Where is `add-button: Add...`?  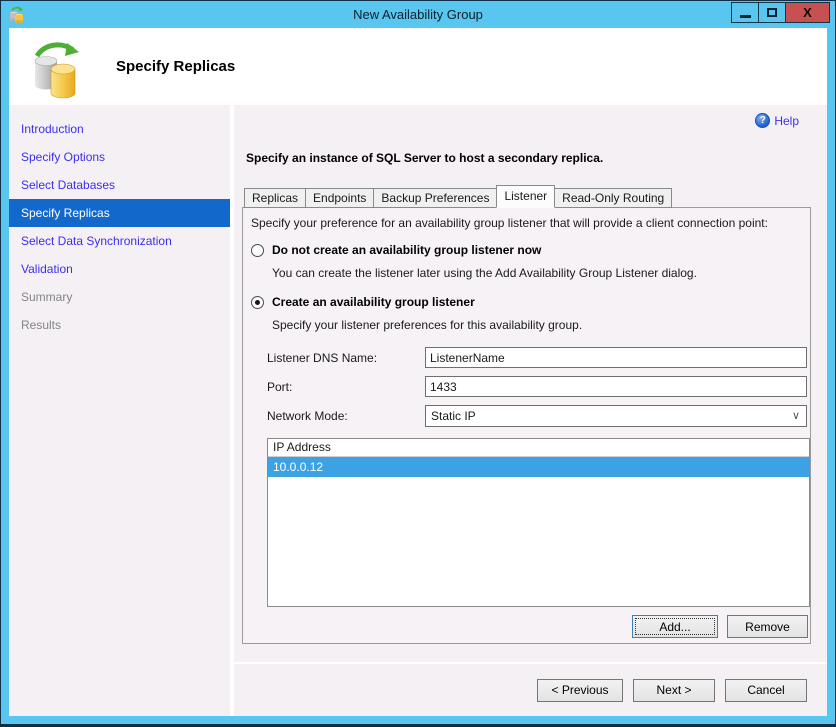 add-button: Add... is located at coordinates (675, 626).